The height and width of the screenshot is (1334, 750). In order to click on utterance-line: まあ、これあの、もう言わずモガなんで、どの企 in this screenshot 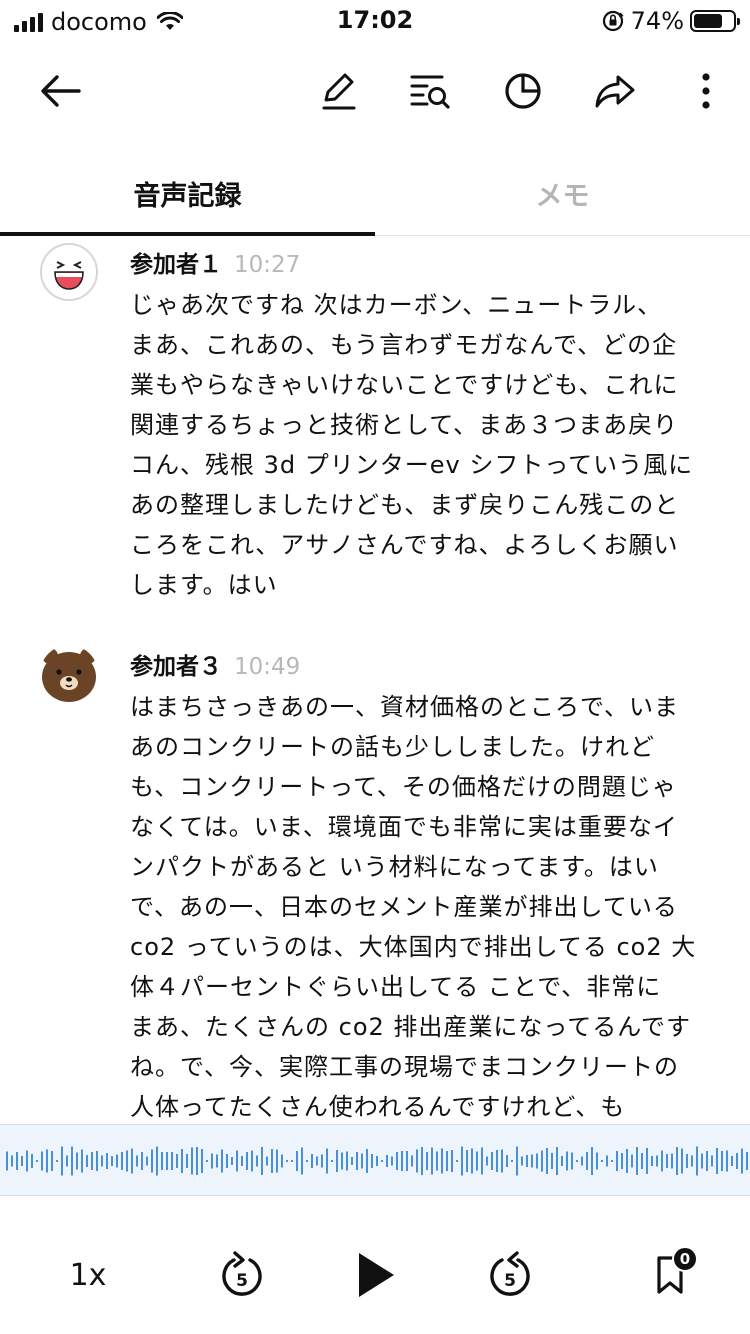, I will do `click(404, 345)`.